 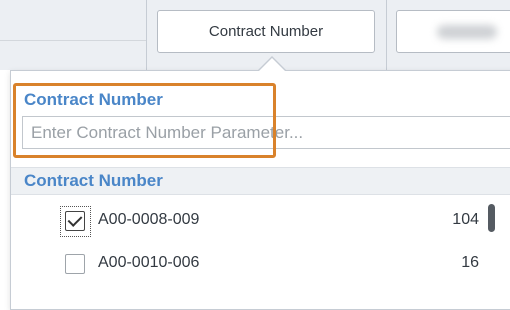 I want to click on blurred-label, so click(x=467, y=32).